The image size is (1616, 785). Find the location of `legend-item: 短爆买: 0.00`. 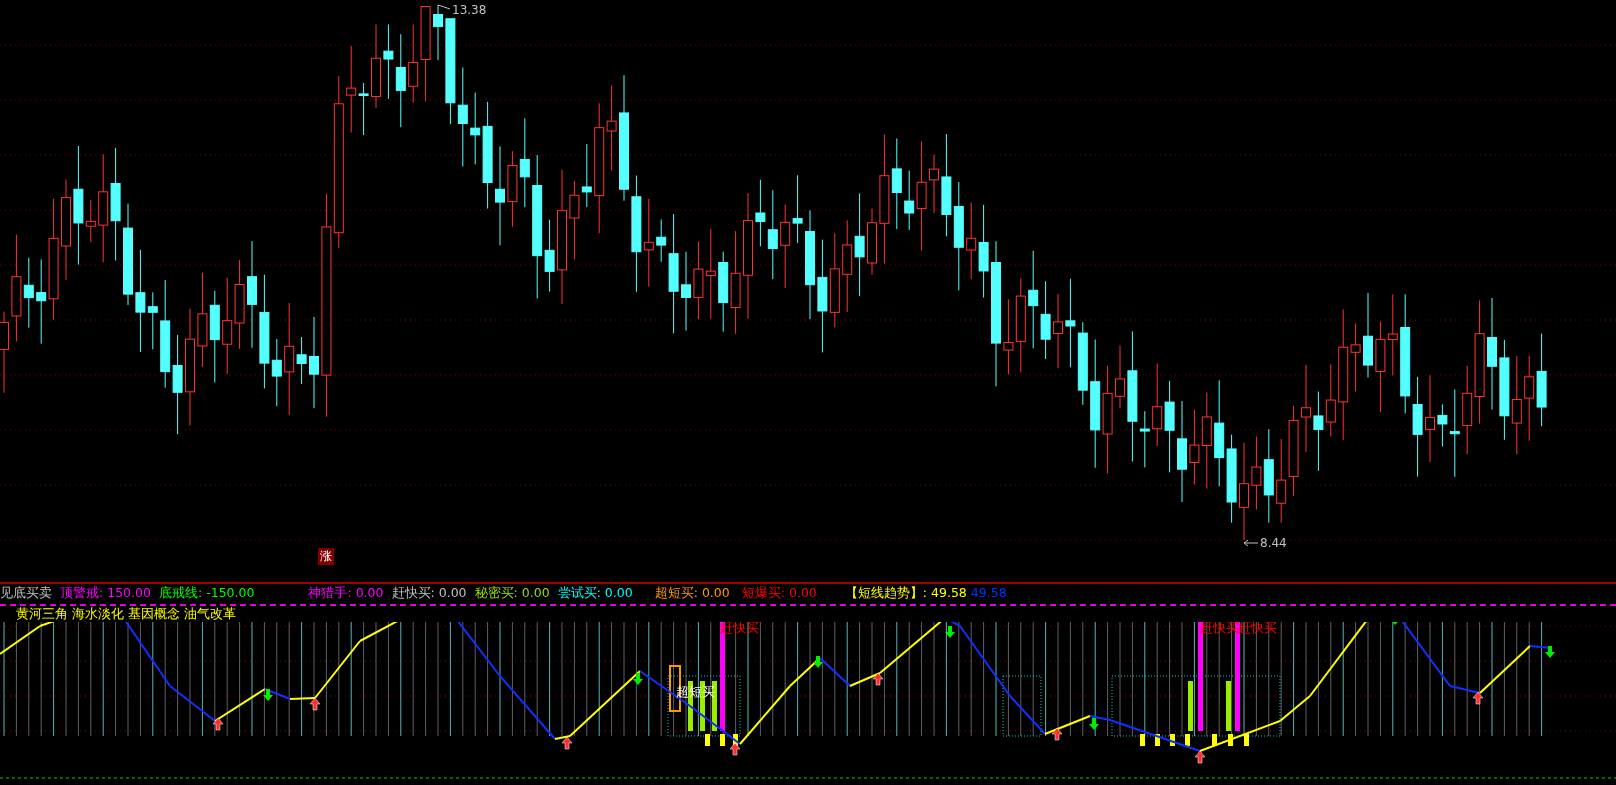

legend-item: 短爆买: 0.00 is located at coordinates (779, 593).